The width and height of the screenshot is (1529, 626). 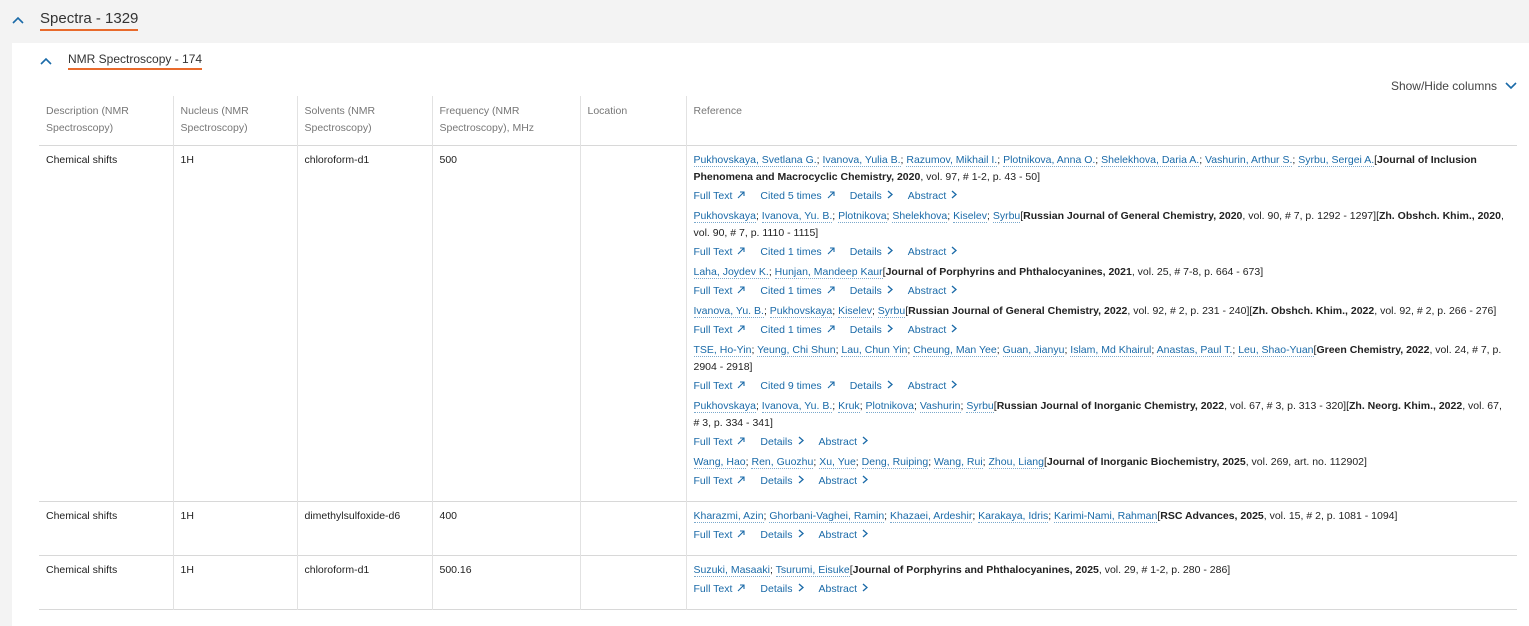 I want to click on column-header-frequency: Frequency (NMR Spectroscopy), MHz, so click(x=505, y=121).